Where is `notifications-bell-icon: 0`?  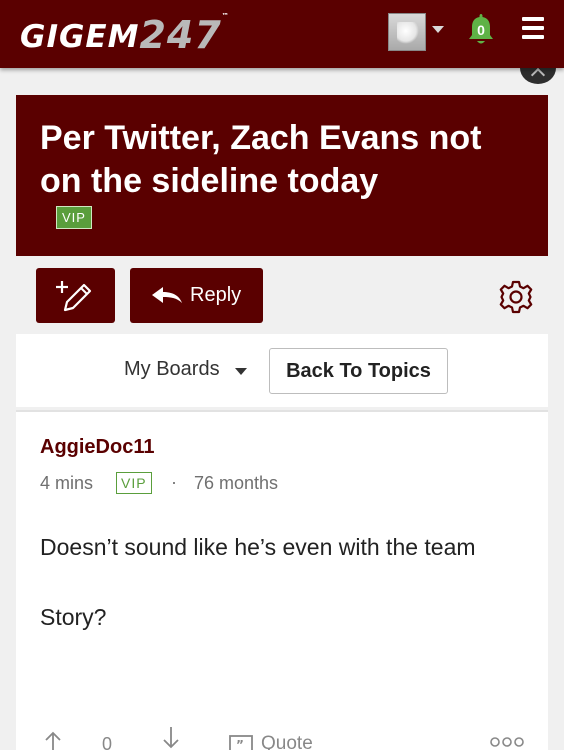
notifications-bell-icon: 0 is located at coordinates (481, 29).